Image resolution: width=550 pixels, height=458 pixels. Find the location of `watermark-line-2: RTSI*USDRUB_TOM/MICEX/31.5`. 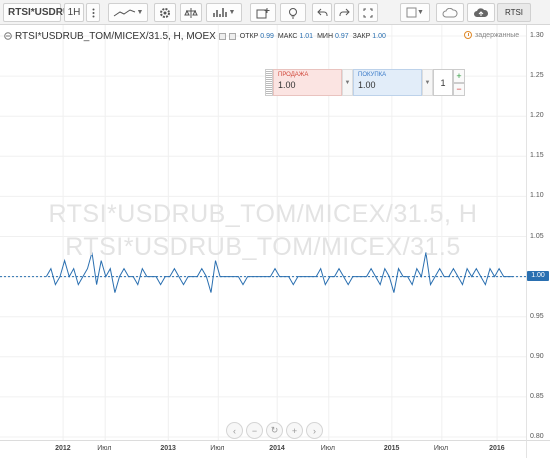

watermark-line-2: RTSI*USDRUB_TOM/MICEX/31.5 is located at coordinates (263, 247).